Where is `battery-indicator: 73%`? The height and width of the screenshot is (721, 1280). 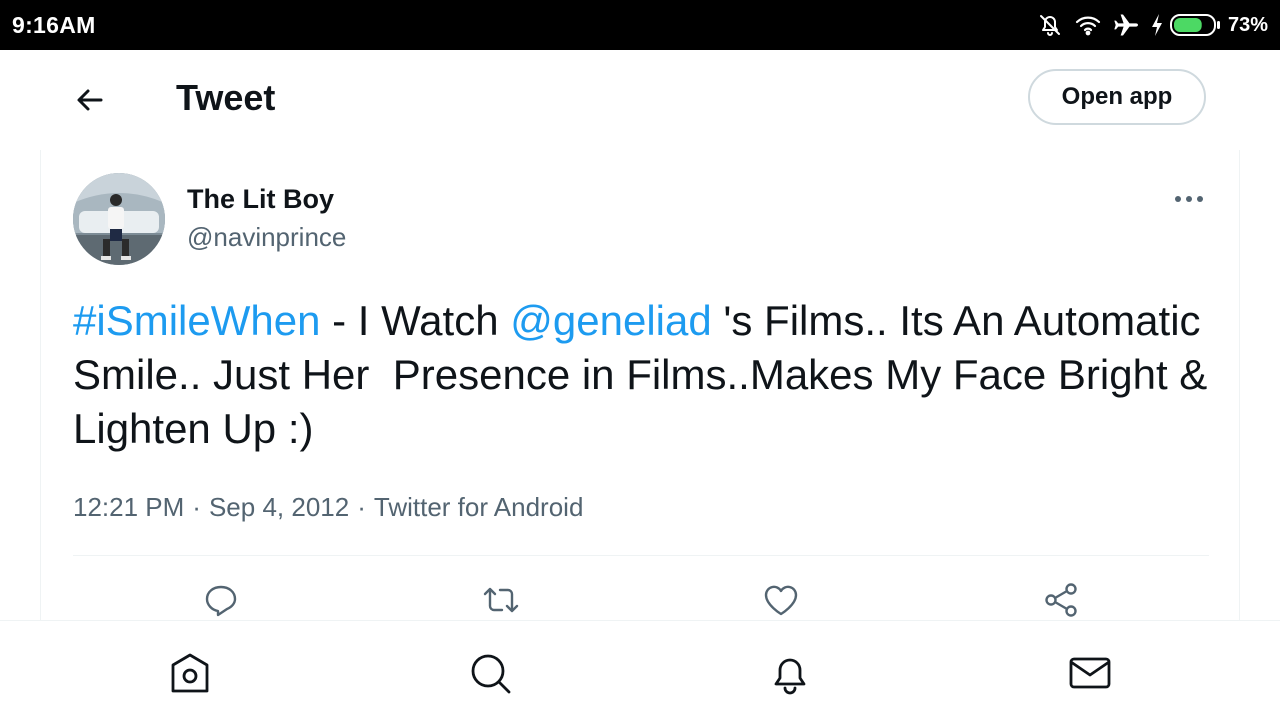
battery-indicator: 73% is located at coordinates (1209, 25).